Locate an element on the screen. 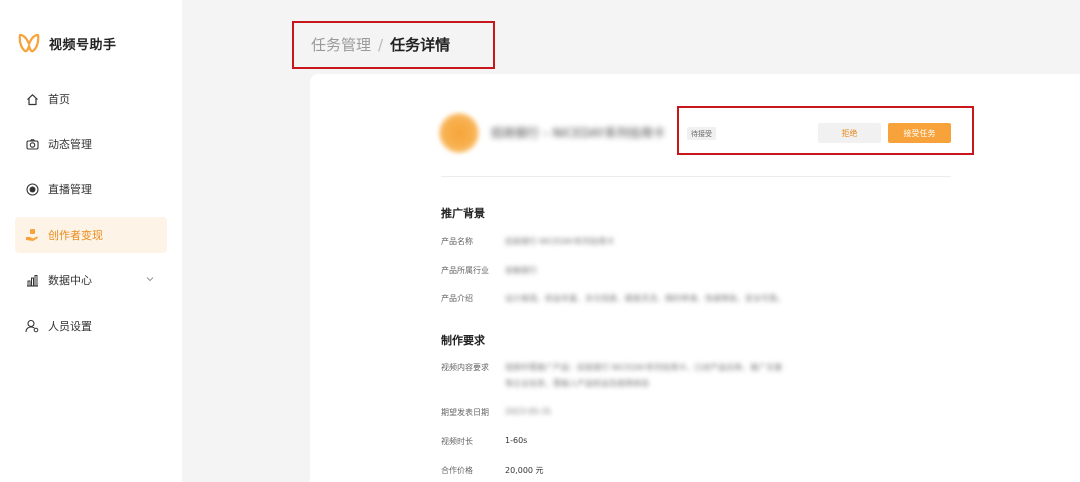 This screenshot has height=482, width=1080. field-label: 视频时长 is located at coordinates (457, 441).